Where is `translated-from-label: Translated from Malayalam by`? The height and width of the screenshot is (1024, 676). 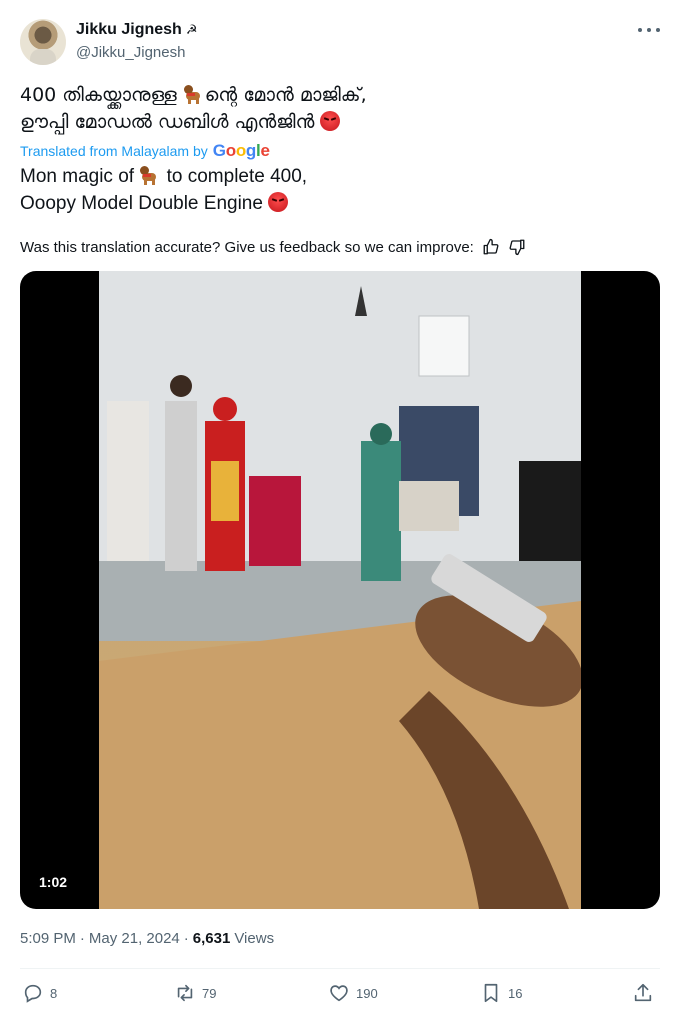
translated-from-label: Translated from Malayalam by is located at coordinates (114, 151).